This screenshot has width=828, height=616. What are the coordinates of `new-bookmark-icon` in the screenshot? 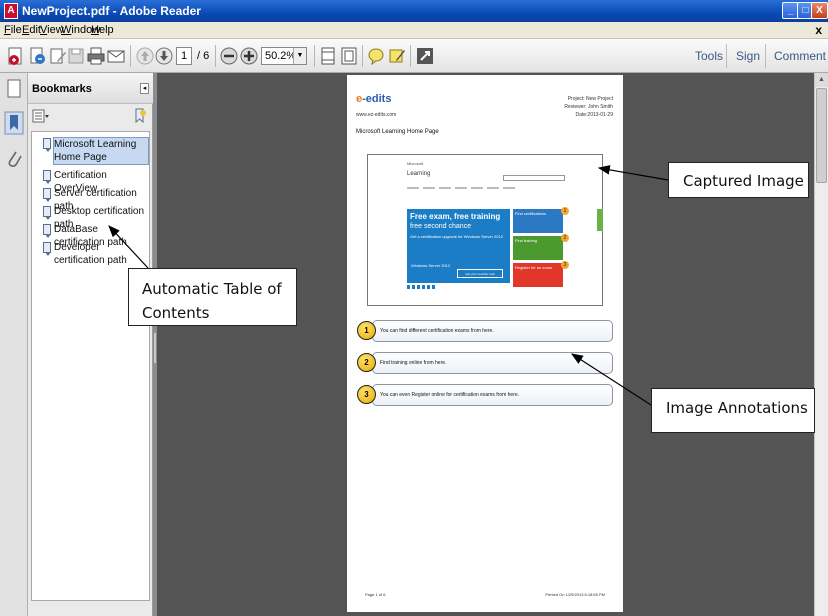 It's located at (140, 116).